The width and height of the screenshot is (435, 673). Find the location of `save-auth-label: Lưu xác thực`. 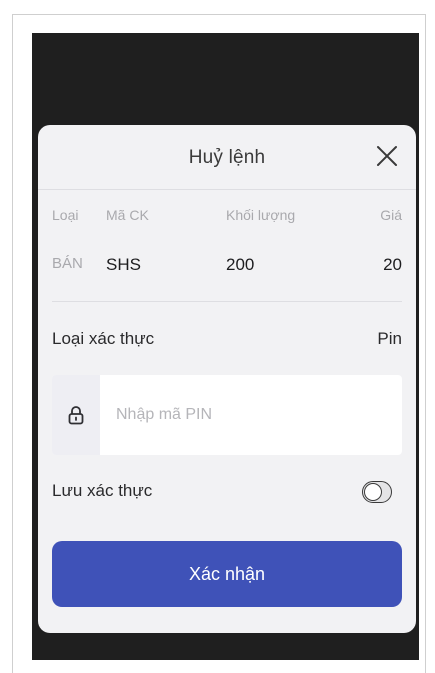

save-auth-label: Lưu xác thực is located at coordinates (102, 490).